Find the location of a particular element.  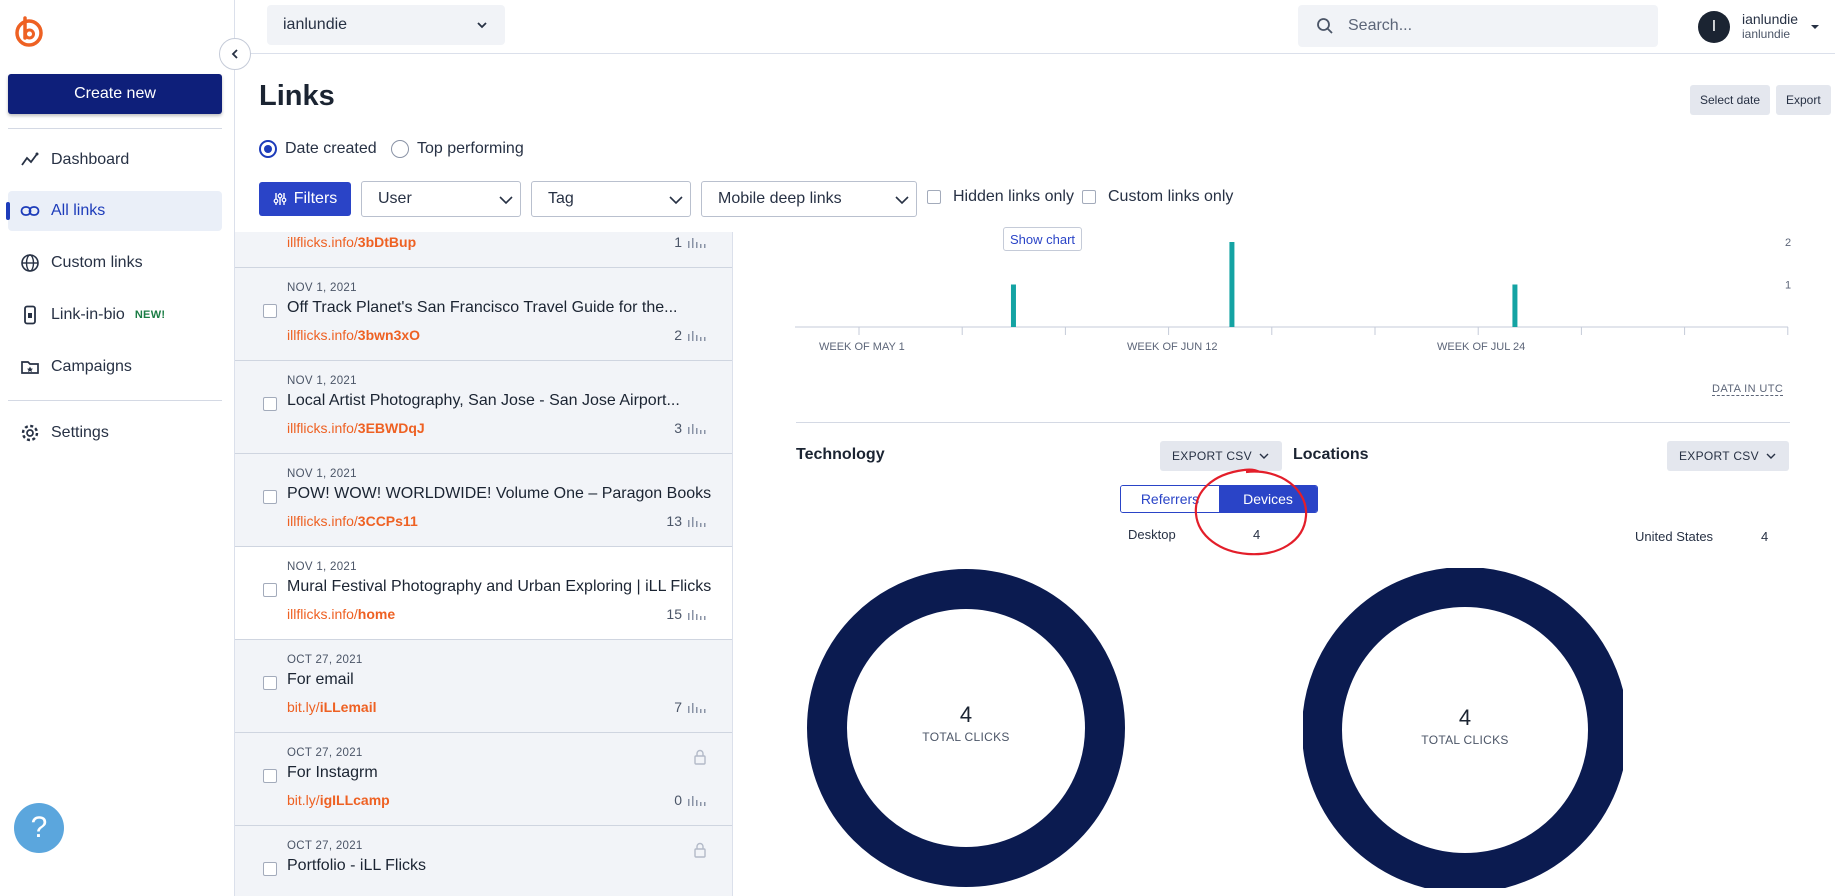

search-box is located at coordinates (1478, 26).